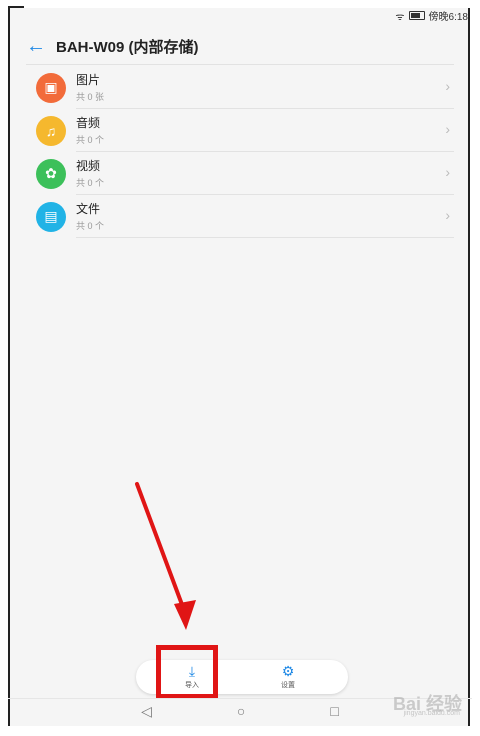 This screenshot has height=736, width=480. Describe the element at coordinates (51, 173) in the screenshot. I see `video-reel-icon: ✿` at that location.